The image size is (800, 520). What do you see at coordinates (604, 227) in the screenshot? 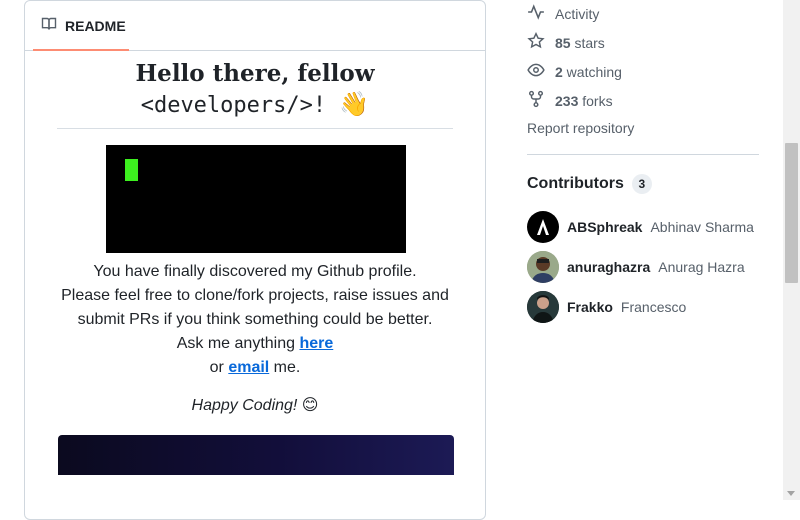
I see `contributor-login: ABSphreak` at bounding box center [604, 227].